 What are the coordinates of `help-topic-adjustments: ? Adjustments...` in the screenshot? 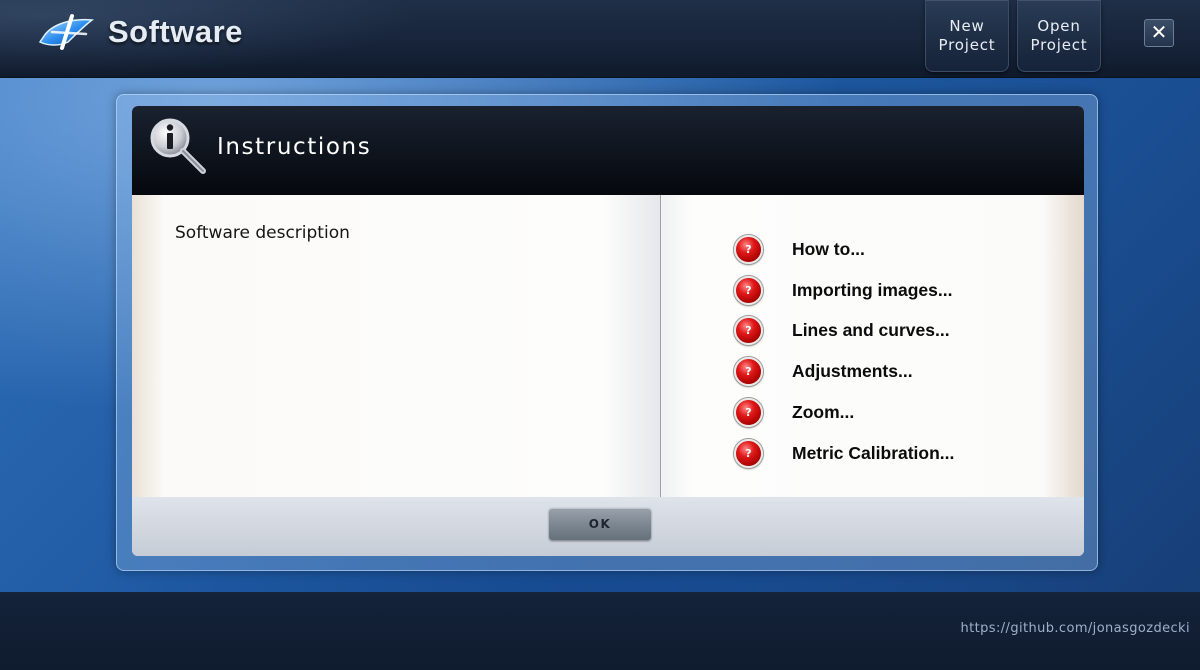 It's located at (844, 371).